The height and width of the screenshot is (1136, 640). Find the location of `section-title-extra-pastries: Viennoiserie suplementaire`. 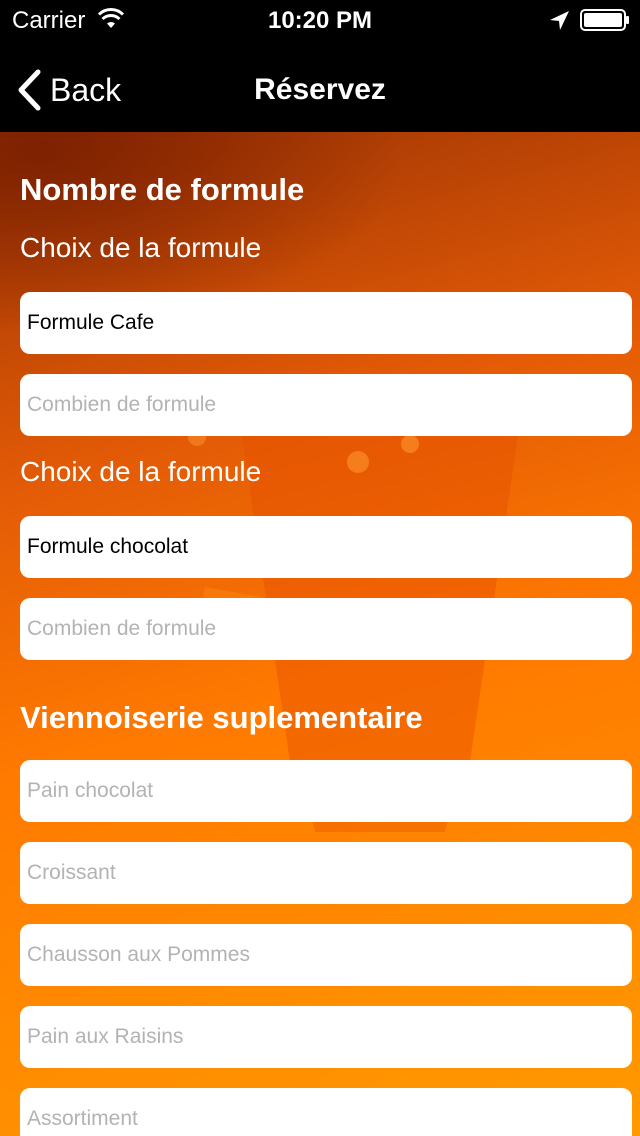

section-title-extra-pastries: Viennoiserie suplementaire is located at coordinates (221, 717).